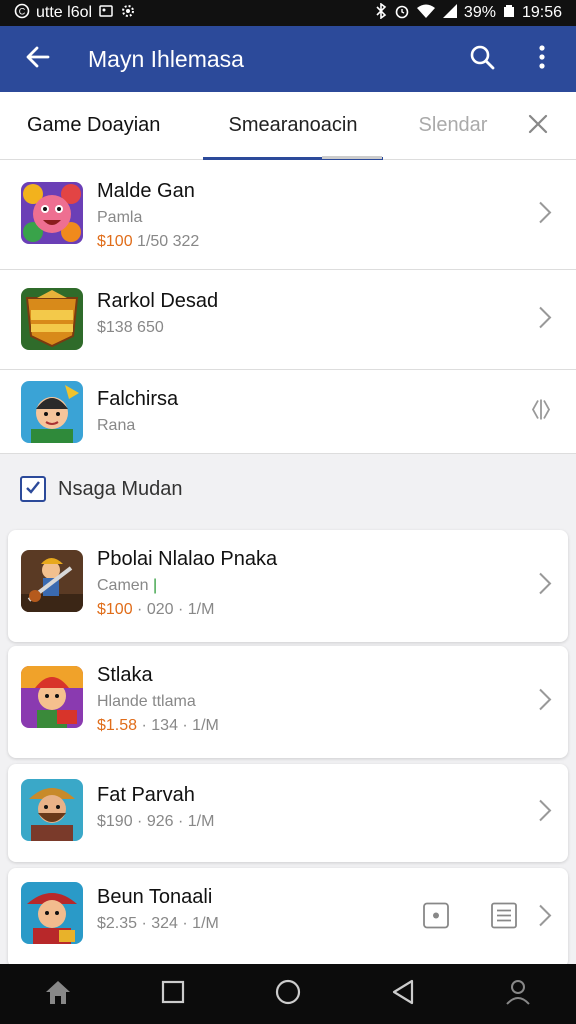 The height and width of the screenshot is (1024, 576). Describe the element at coordinates (436, 918) in the screenshot. I see `record-button` at that location.